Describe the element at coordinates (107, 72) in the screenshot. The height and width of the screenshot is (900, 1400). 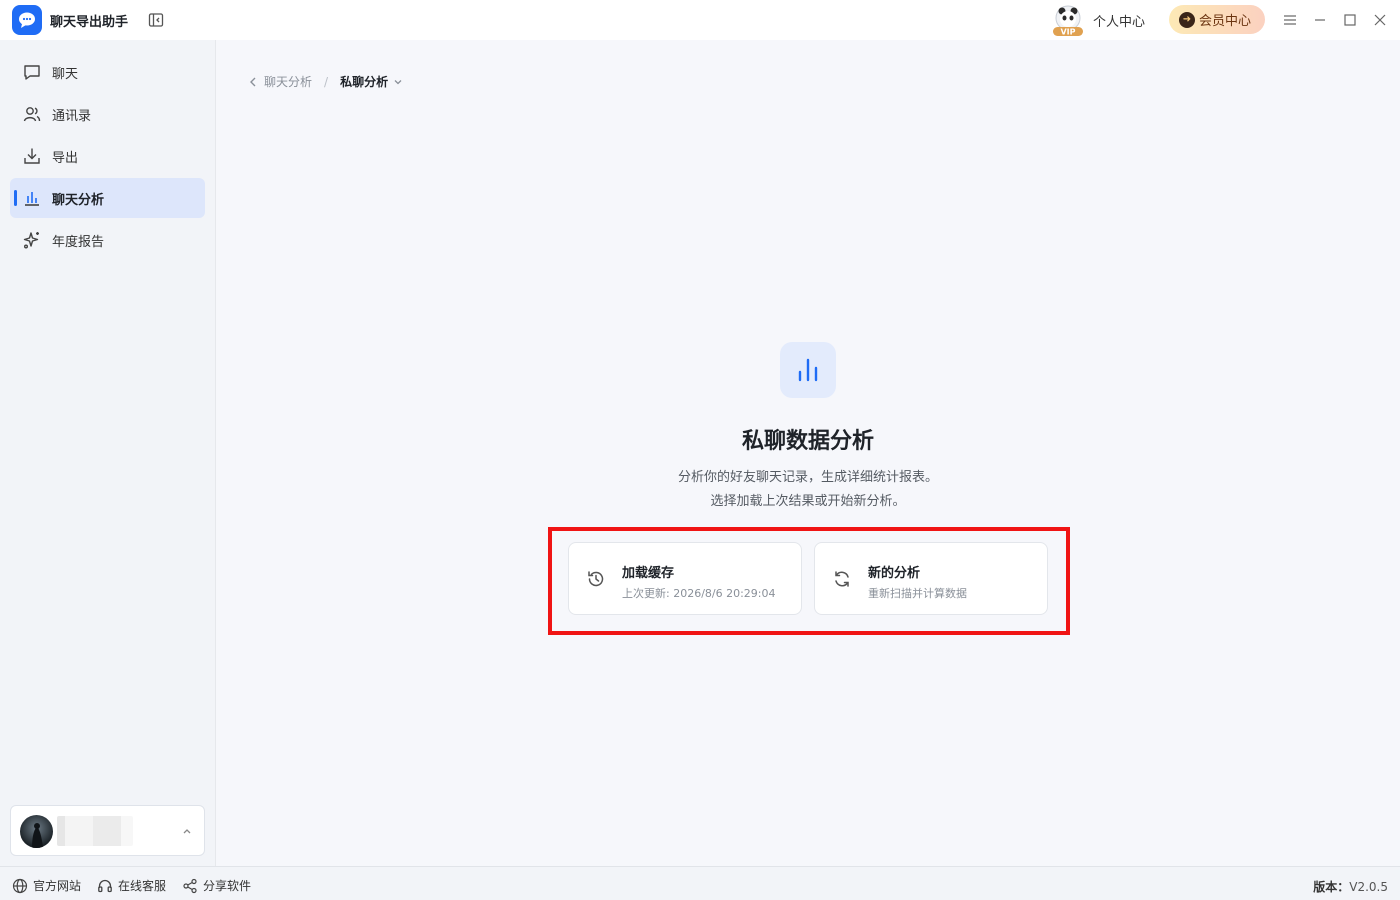
I see `sidebar-item-chat: 聊天` at that location.